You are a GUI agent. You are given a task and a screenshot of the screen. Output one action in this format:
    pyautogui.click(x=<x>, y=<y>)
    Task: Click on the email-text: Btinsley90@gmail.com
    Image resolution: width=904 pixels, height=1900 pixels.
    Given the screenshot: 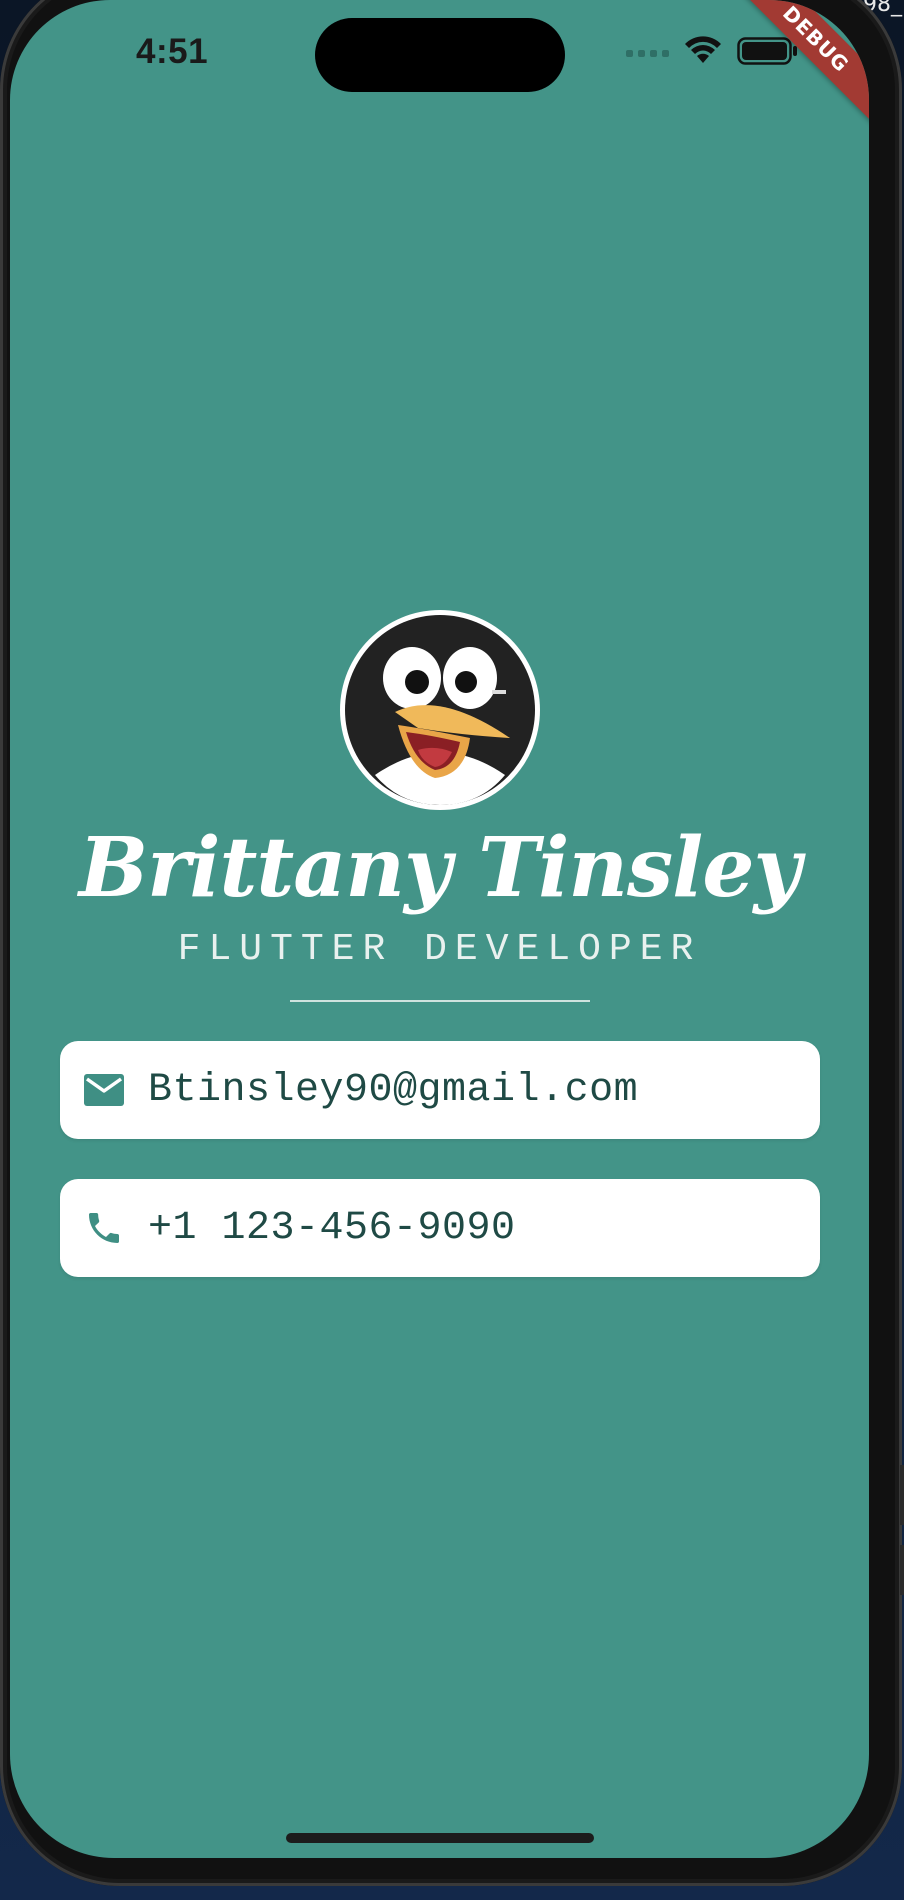 What is the action you would take?
    pyautogui.click(x=393, y=1090)
    